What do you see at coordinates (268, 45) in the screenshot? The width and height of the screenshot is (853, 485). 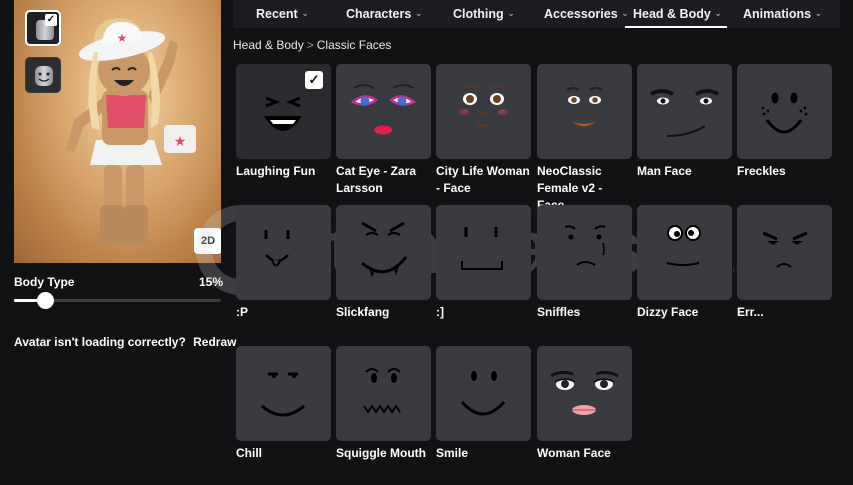 I see `breadcrumb-parent: Head & Body` at bounding box center [268, 45].